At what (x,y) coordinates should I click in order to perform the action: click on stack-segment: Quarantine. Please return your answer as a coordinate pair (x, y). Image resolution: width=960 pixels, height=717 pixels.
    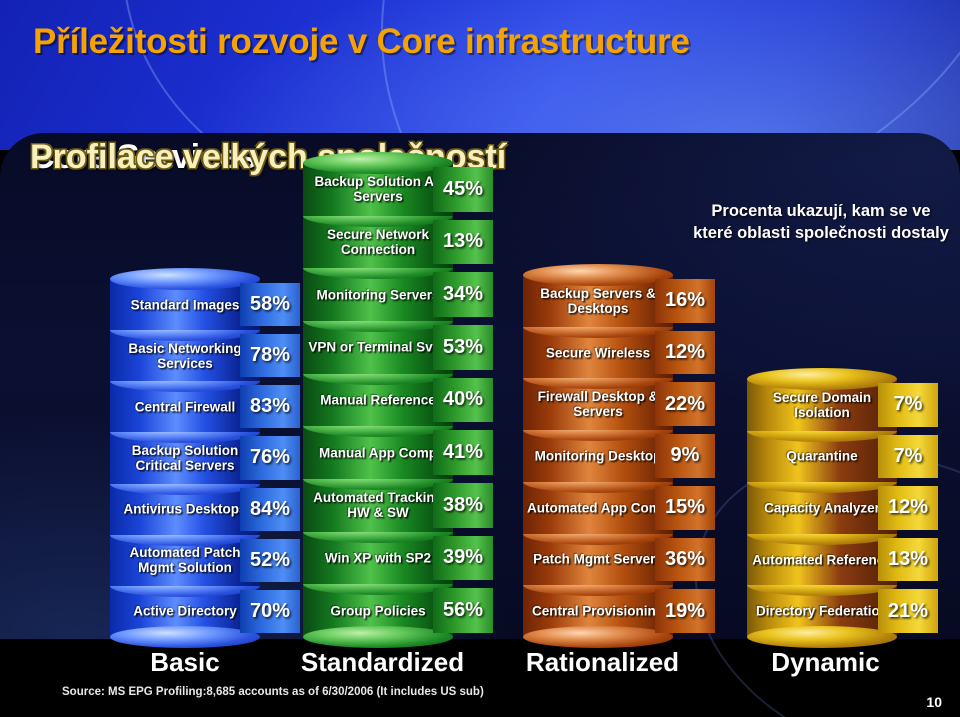
    Looking at the image, I should click on (822, 451).